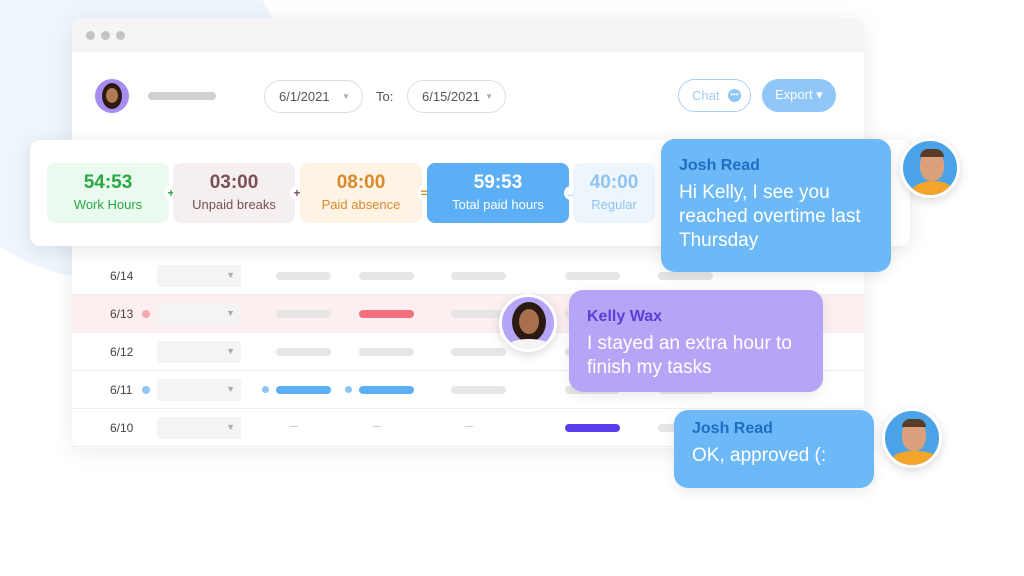 This screenshot has height=576, width=1024. What do you see at coordinates (498, 182) in the screenshot?
I see `summary-value: 59:53` at bounding box center [498, 182].